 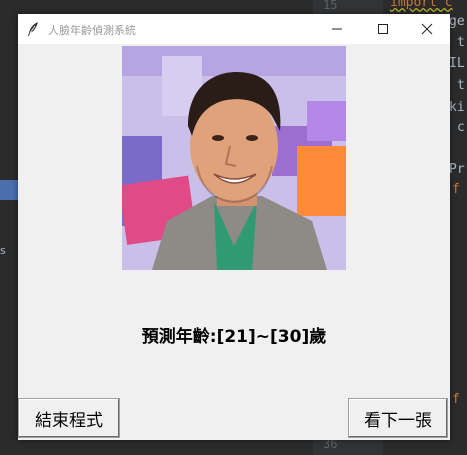 I want to click on minimize-icon, so click(x=337, y=29).